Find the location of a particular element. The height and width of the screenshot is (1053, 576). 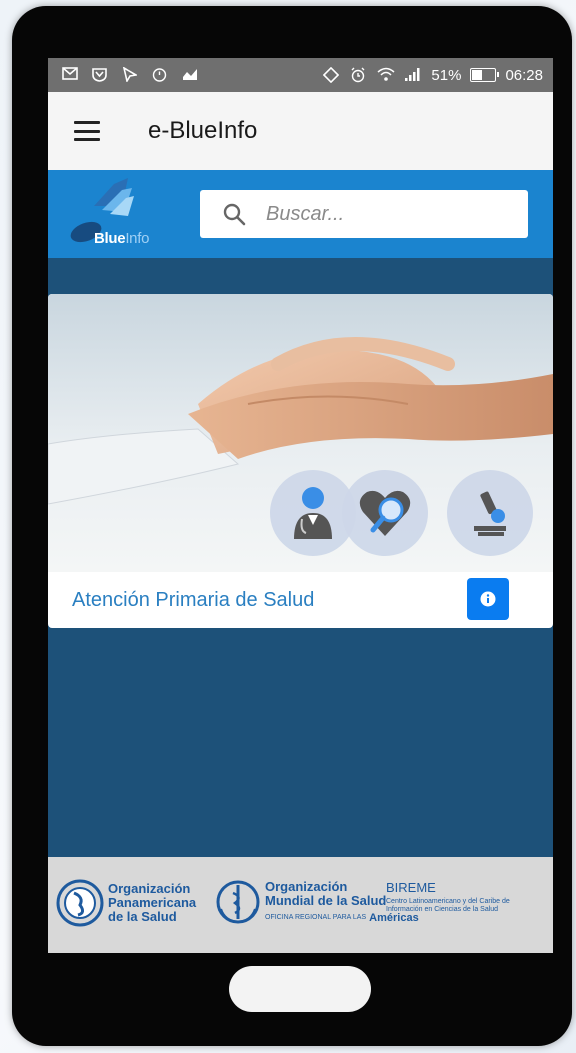

home-button is located at coordinates (300, 989).